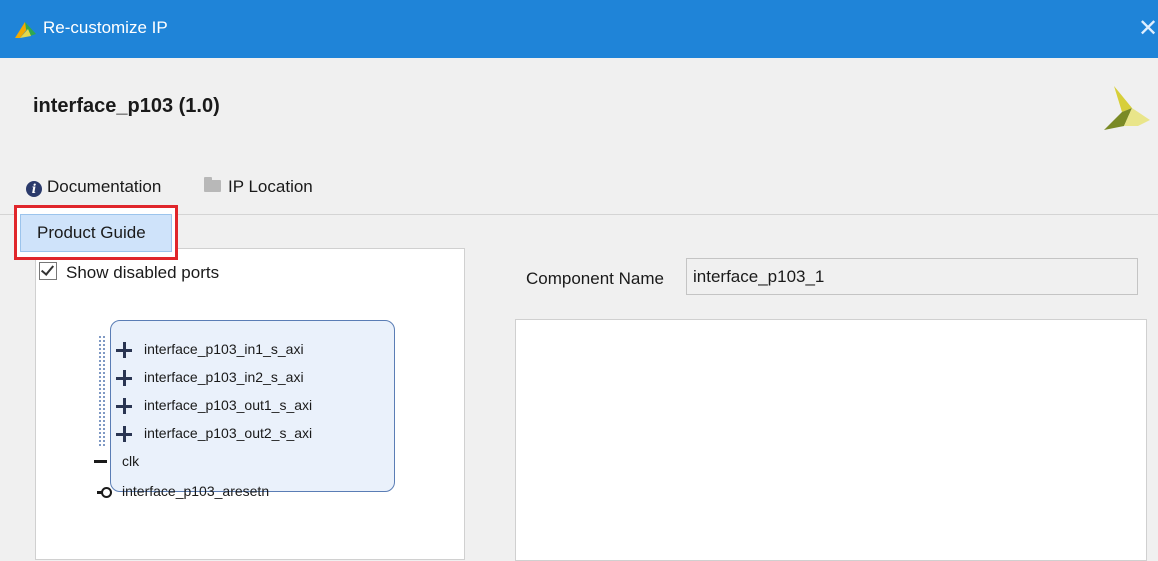 The image size is (1158, 561). What do you see at coordinates (25, 30) in the screenshot?
I see `vivado-logo-icon` at bounding box center [25, 30].